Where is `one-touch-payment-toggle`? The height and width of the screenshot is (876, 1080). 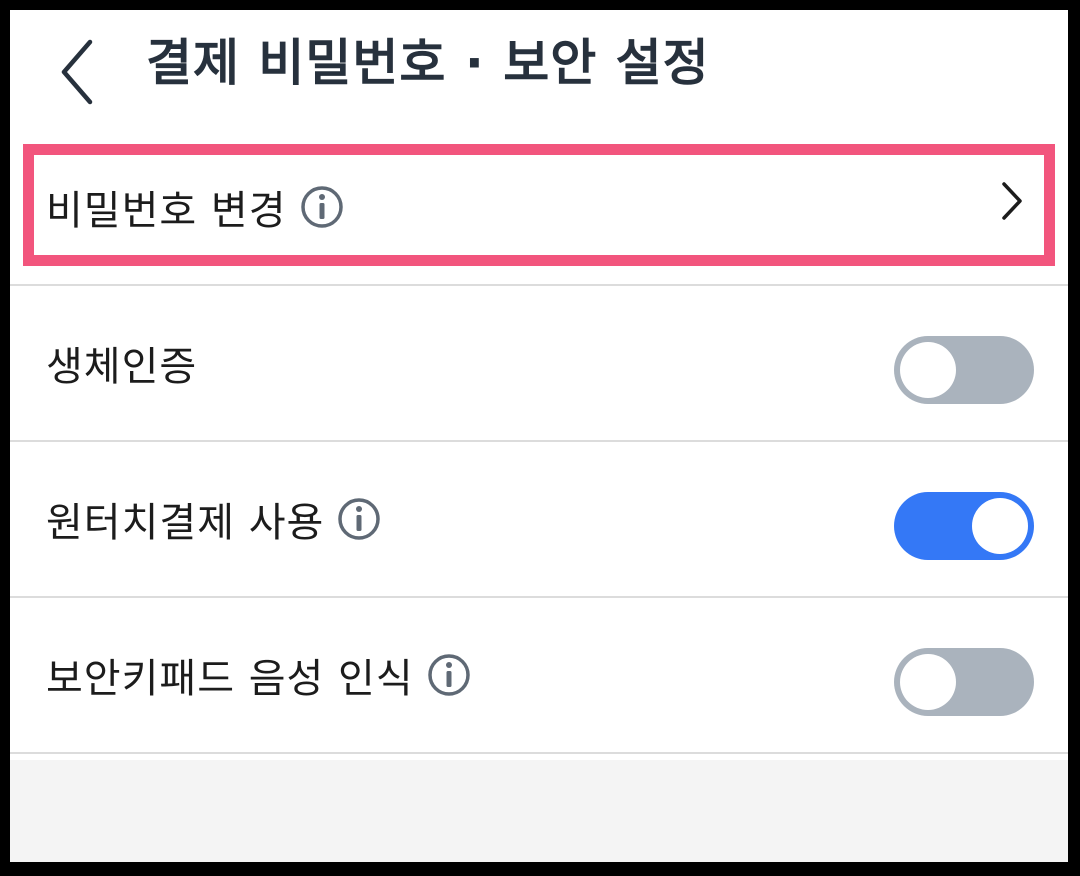 one-touch-payment-toggle is located at coordinates (964, 526).